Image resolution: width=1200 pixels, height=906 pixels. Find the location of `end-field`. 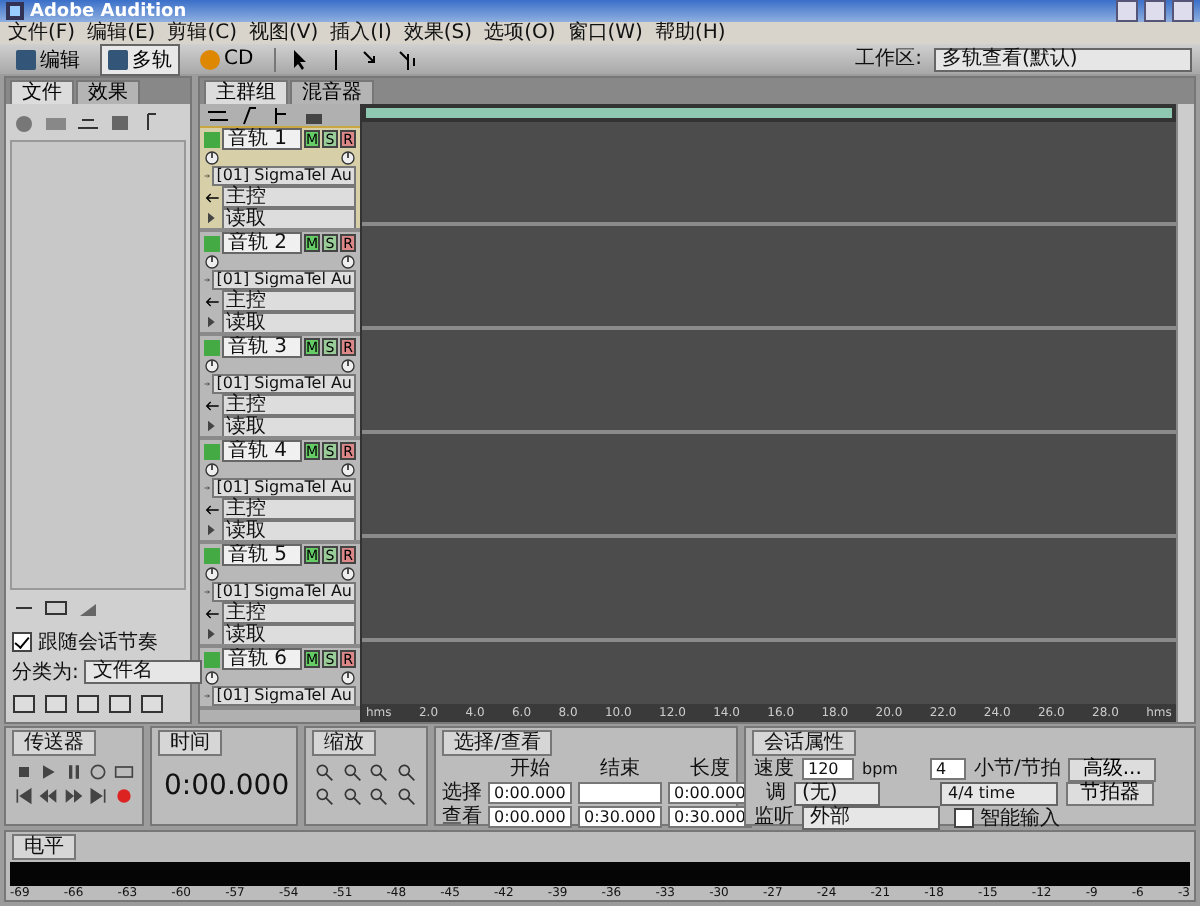

end-field is located at coordinates (620, 793).